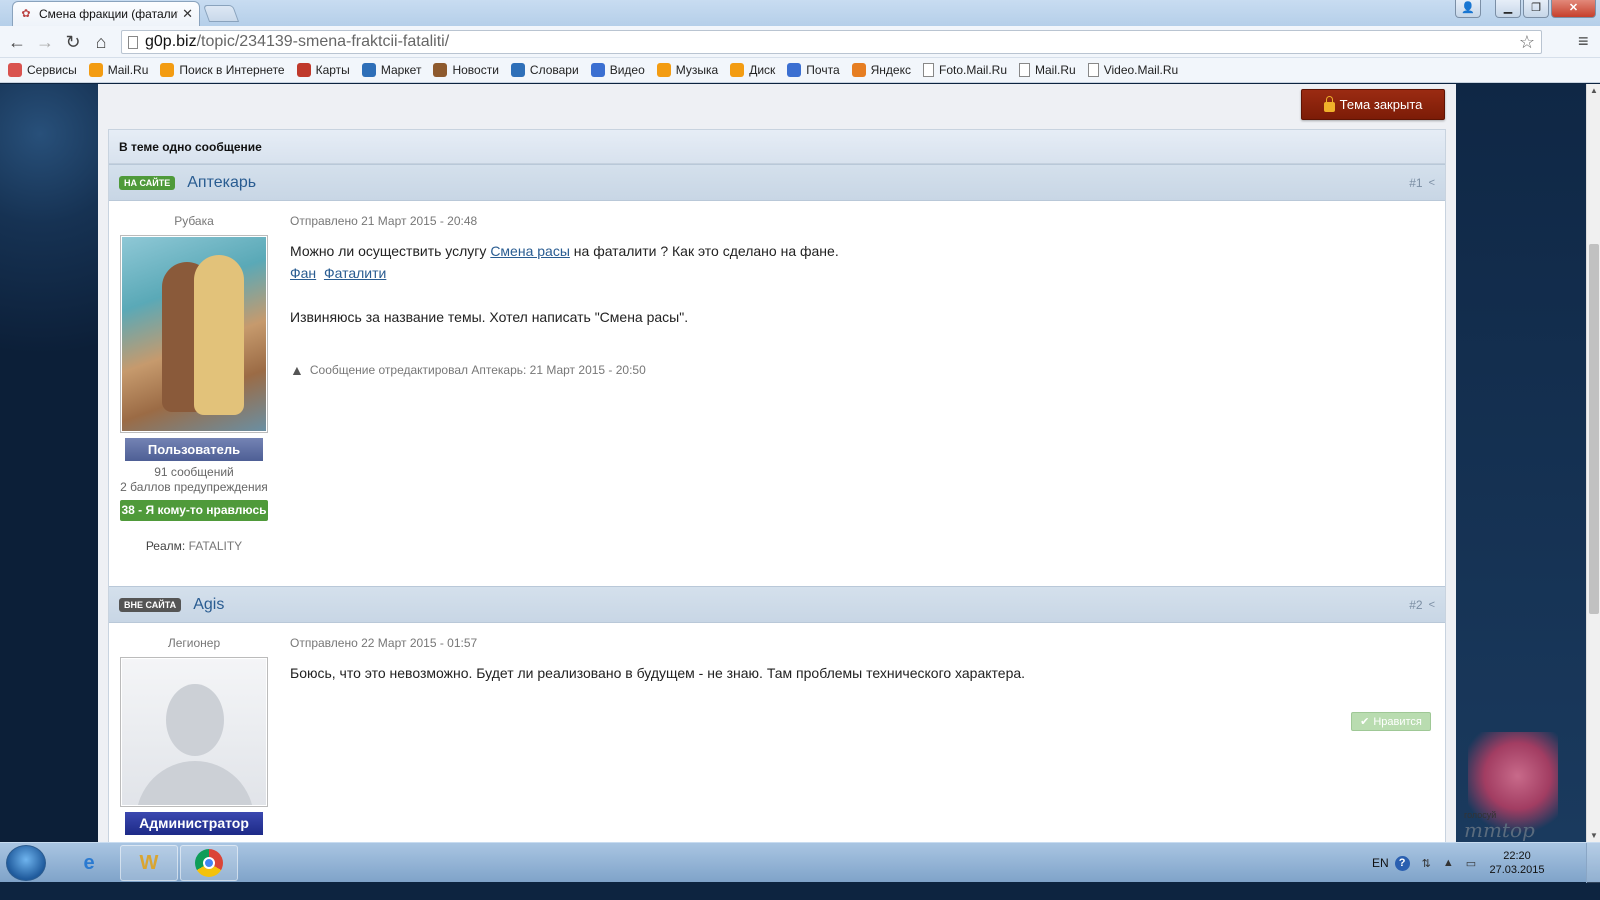 Image resolution: width=1600 pixels, height=900 pixels. What do you see at coordinates (1594, 429) in the screenshot?
I see `scrollbar-thumb` at bounding box center [1594, 429].